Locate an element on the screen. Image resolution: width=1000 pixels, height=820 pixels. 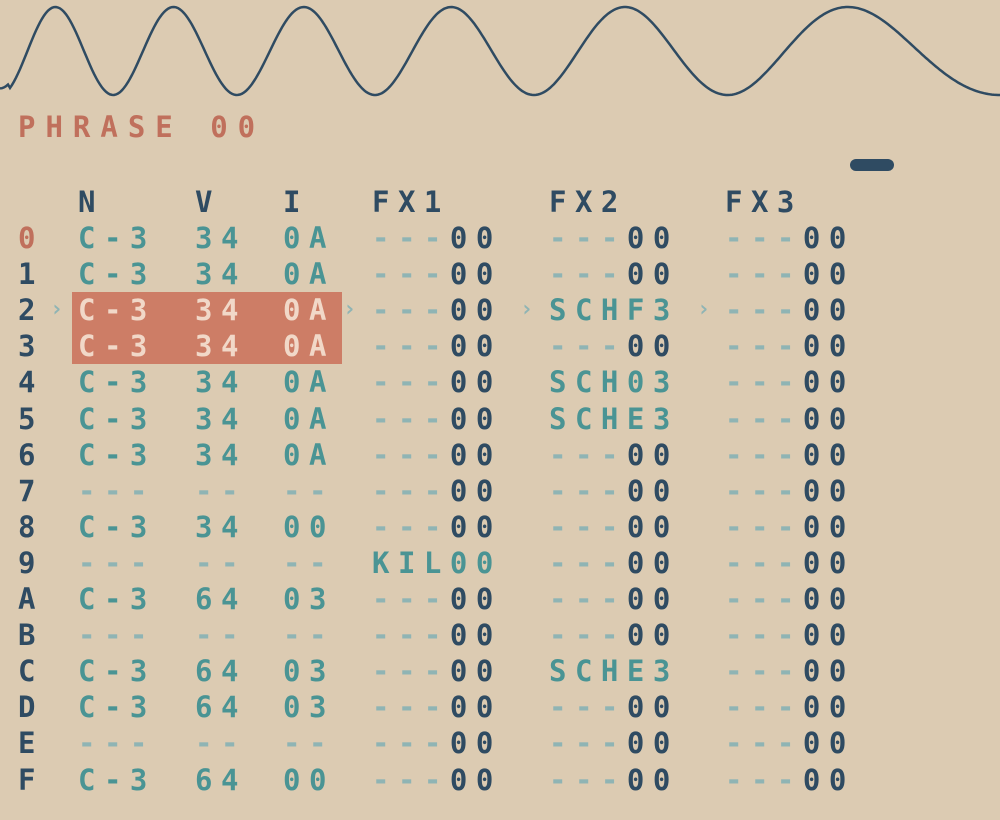
row-number: E is located at coordinates (31, 743).